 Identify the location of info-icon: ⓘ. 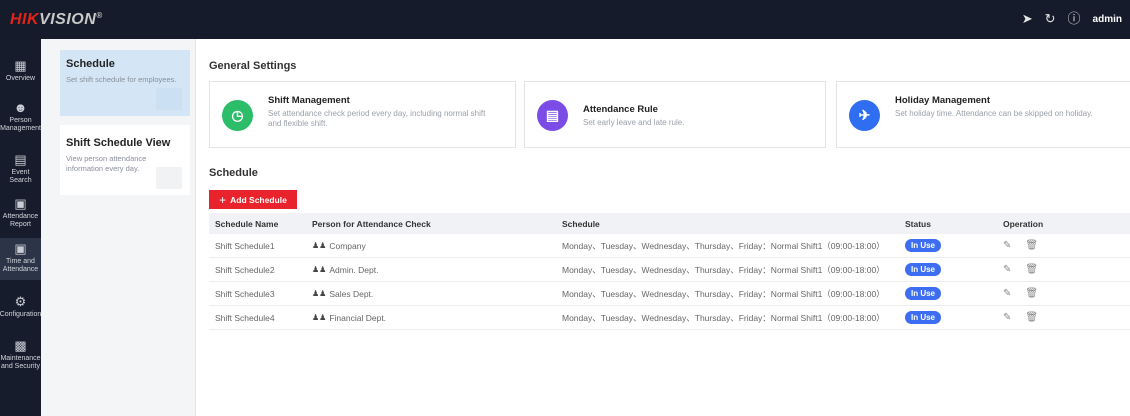
(1074, 19).